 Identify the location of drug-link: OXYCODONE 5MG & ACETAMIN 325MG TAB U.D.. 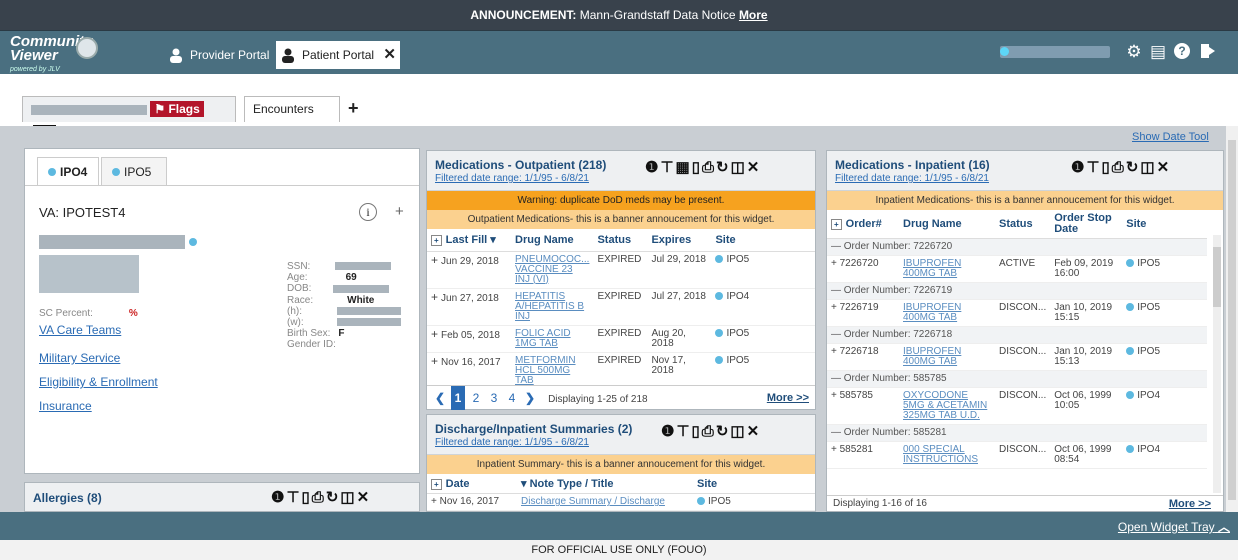
(945, 405).